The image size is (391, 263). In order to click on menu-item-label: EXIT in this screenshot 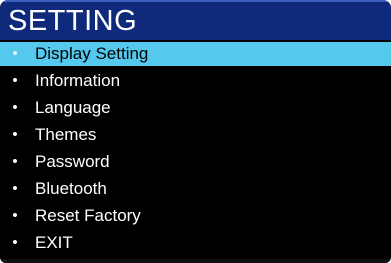, I will do `click(54, 242)`.